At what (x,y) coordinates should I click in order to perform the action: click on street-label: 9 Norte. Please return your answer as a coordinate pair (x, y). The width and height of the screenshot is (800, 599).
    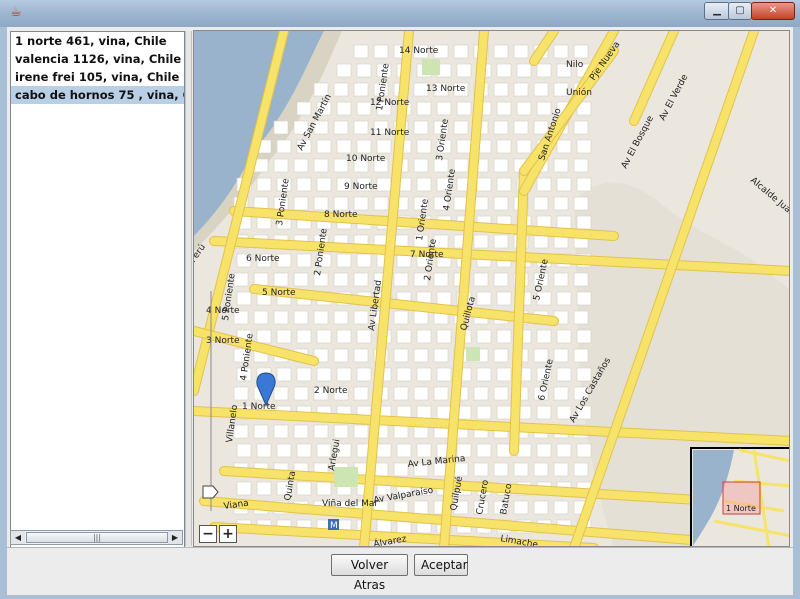
    Looking at the image, I should click on (361, 187).